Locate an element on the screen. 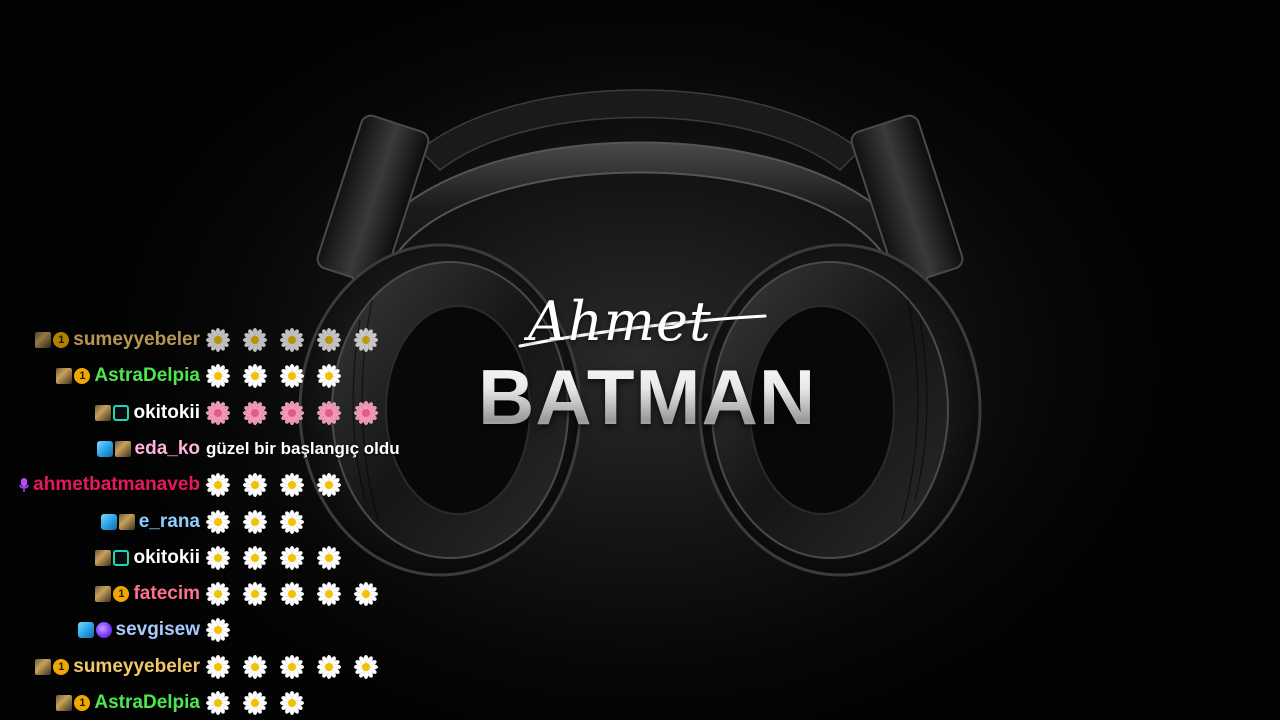  chat-message: e_rana is located at coordinates (240, 522).